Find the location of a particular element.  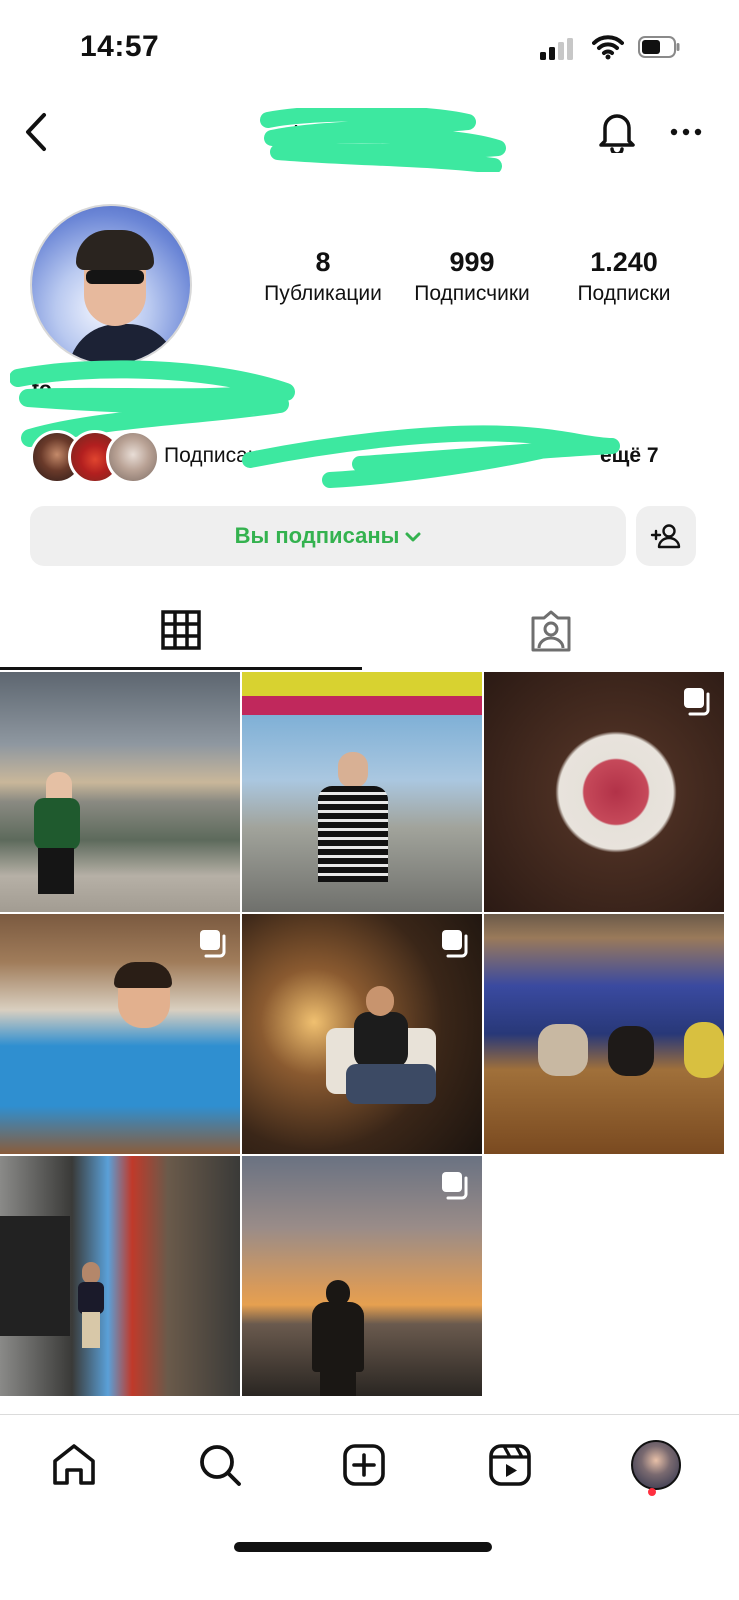

following-stat: 1.240 Подписки is located at coordinates (624, 277).